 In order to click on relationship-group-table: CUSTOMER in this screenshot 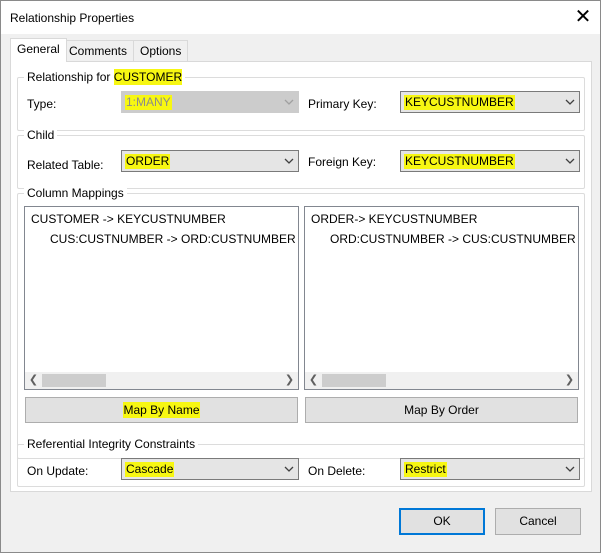, I will do `click(148, 77)`.